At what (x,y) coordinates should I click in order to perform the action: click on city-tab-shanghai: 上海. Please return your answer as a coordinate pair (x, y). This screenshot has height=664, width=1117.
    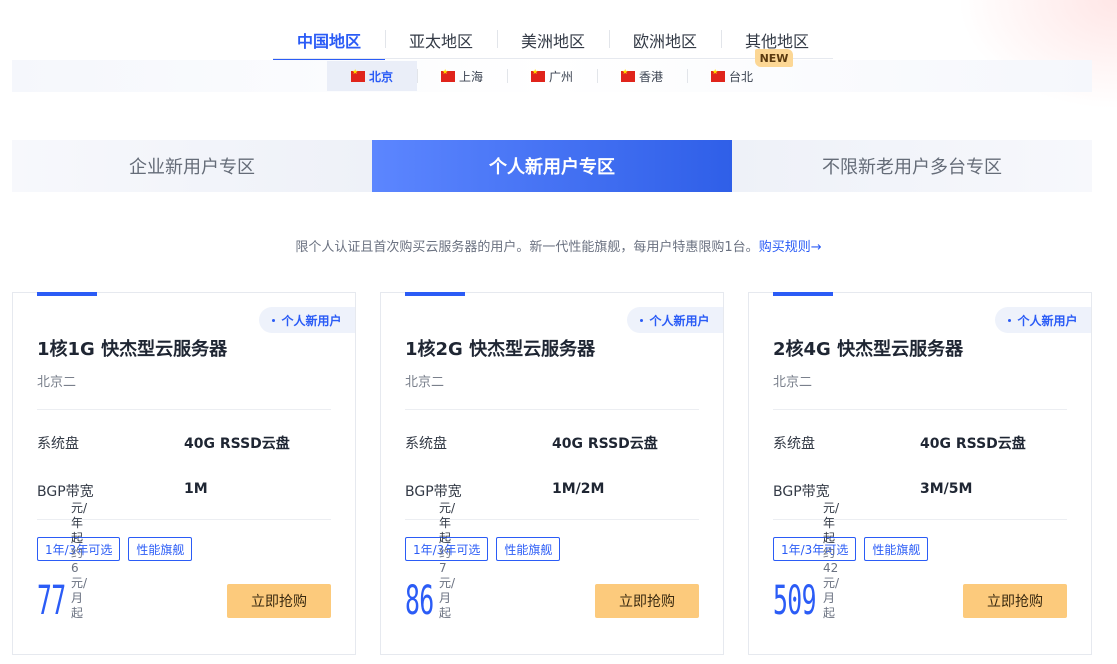
    Looking at the image, I should click on (462, 76).